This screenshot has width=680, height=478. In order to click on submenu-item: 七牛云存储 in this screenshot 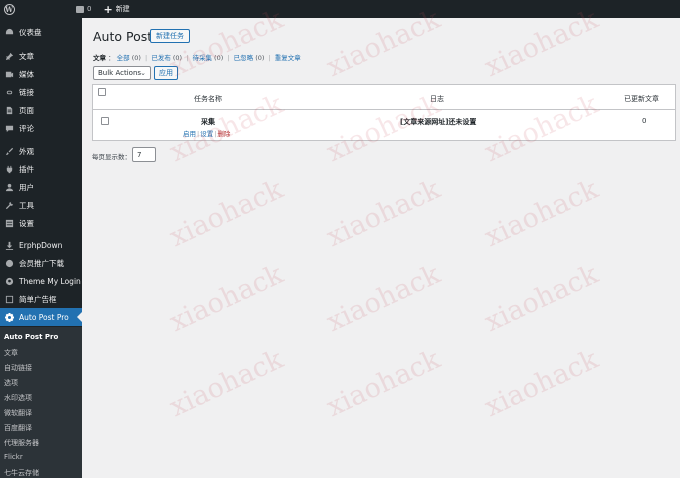, I will do `click(21, 473)`.